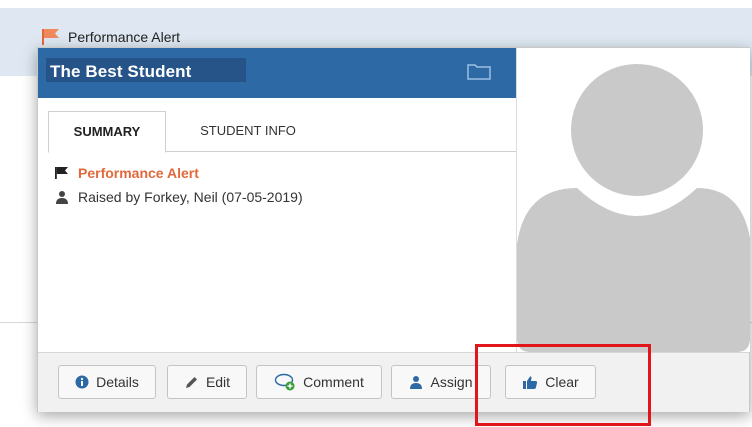 The image size is (752, 427). What do you see at coordinates (124, 37) in the screenshot?
I see `background-alert-label: Performance Alert` at bounding box center [124, 37].